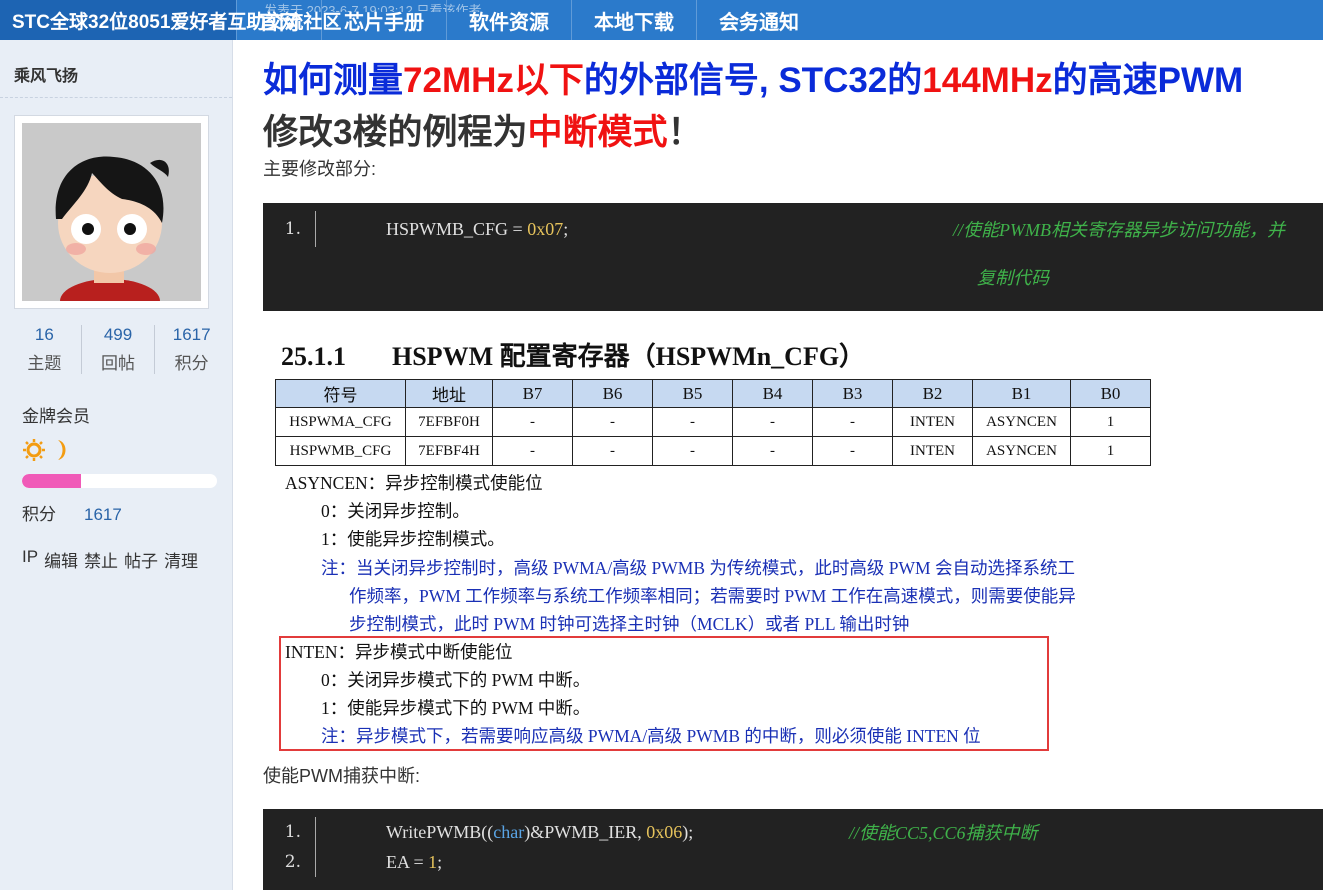 Image resolution: width=1323 pixels, height=890 pixels. Describe the element at coordinates (51, 481) in the screenshot. I see `points-progress-fill` at that location.